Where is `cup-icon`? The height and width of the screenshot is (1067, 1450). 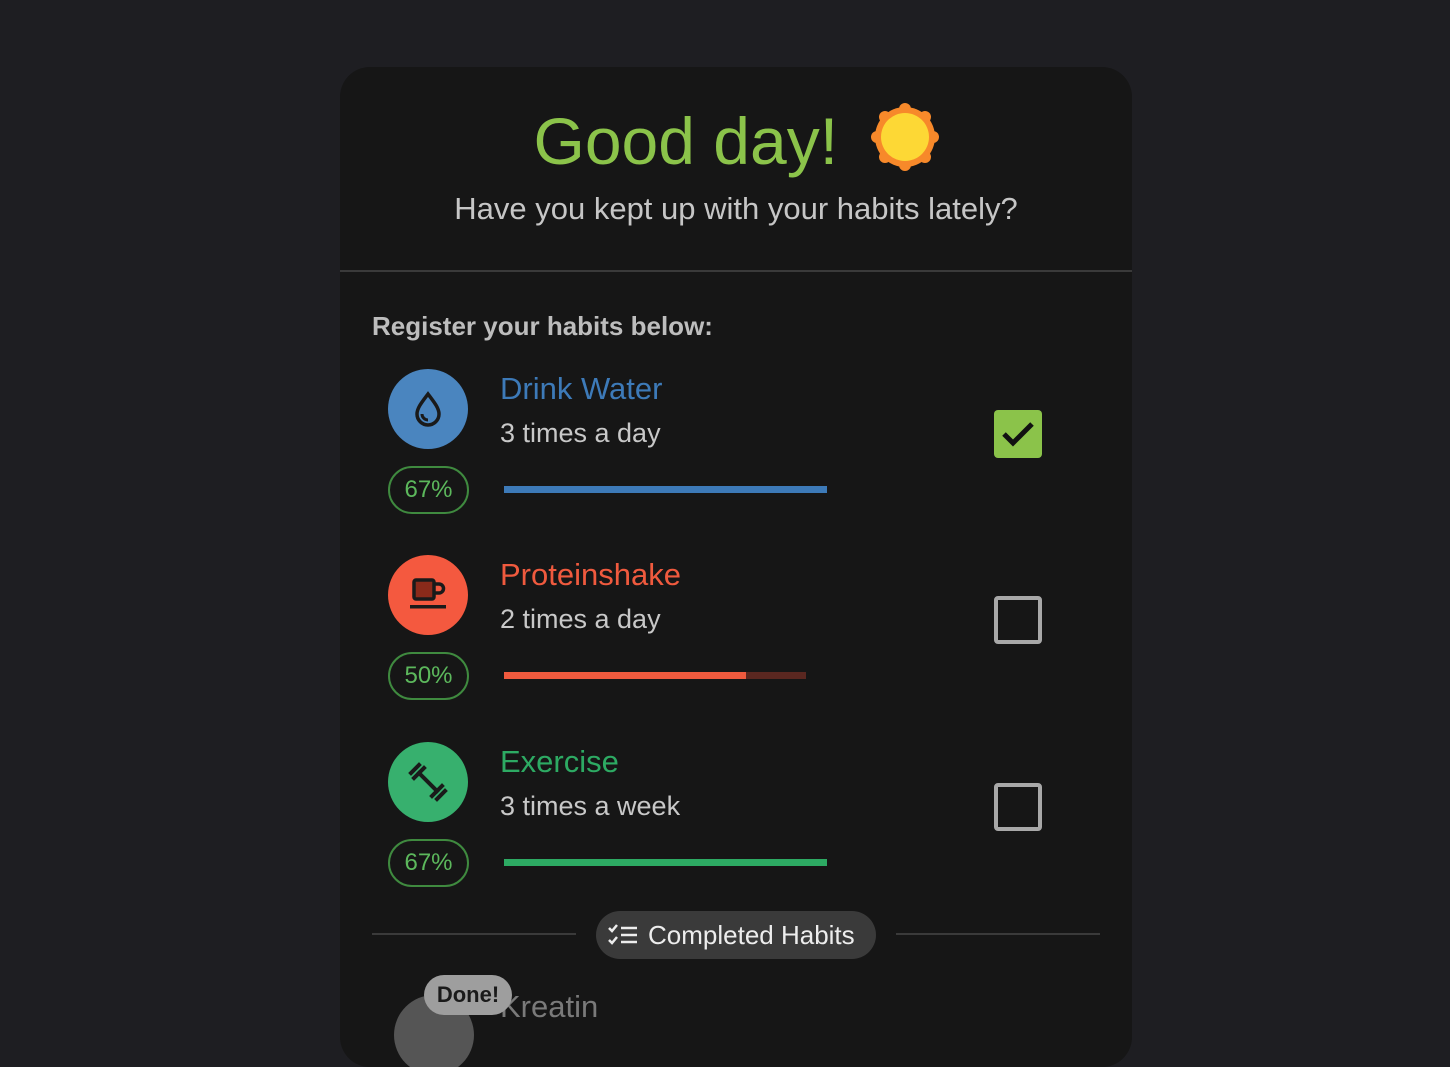
cup-icon is located at coordinates (428, 593).